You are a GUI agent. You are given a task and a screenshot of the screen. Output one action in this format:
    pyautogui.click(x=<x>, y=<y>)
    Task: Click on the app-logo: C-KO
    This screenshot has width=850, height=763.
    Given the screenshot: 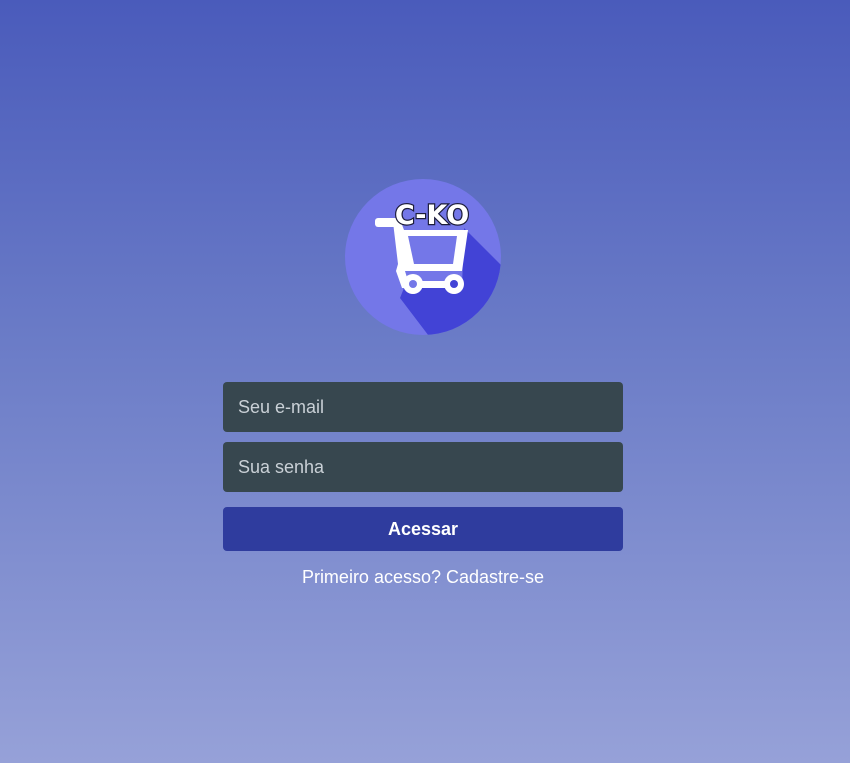 What is the action you would take?
    pyautogui.click(x=423, y=257)
    